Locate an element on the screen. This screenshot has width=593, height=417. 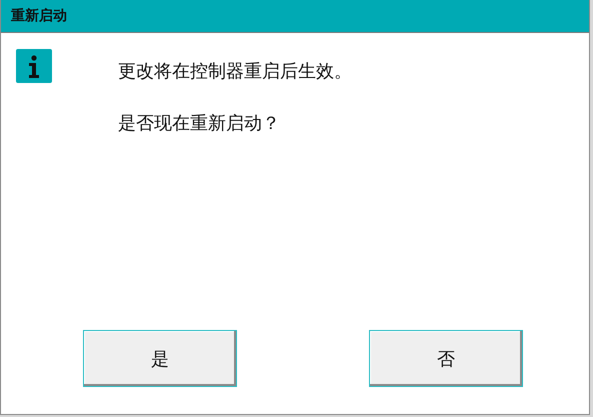
message-text: 更改将在控制器重启后生效。 is located at coordinates (235, 72).